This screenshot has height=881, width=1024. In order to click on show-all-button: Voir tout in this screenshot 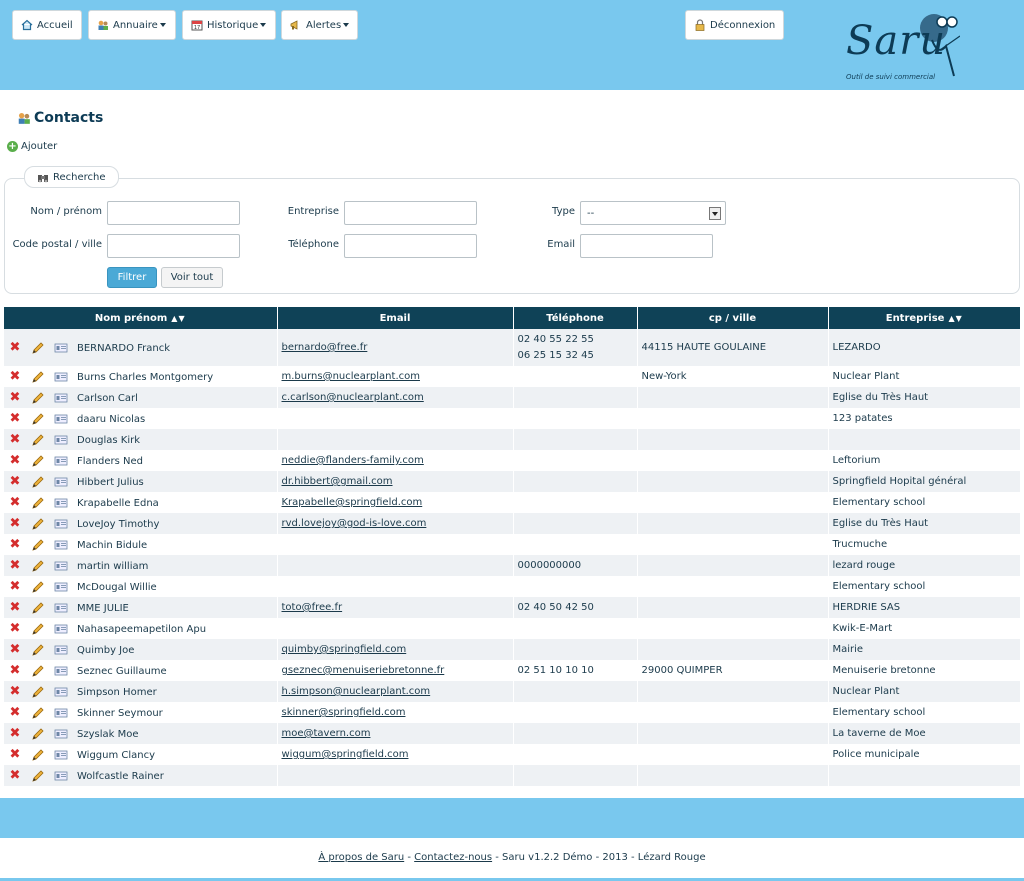, I will do `click(192, 277)`.